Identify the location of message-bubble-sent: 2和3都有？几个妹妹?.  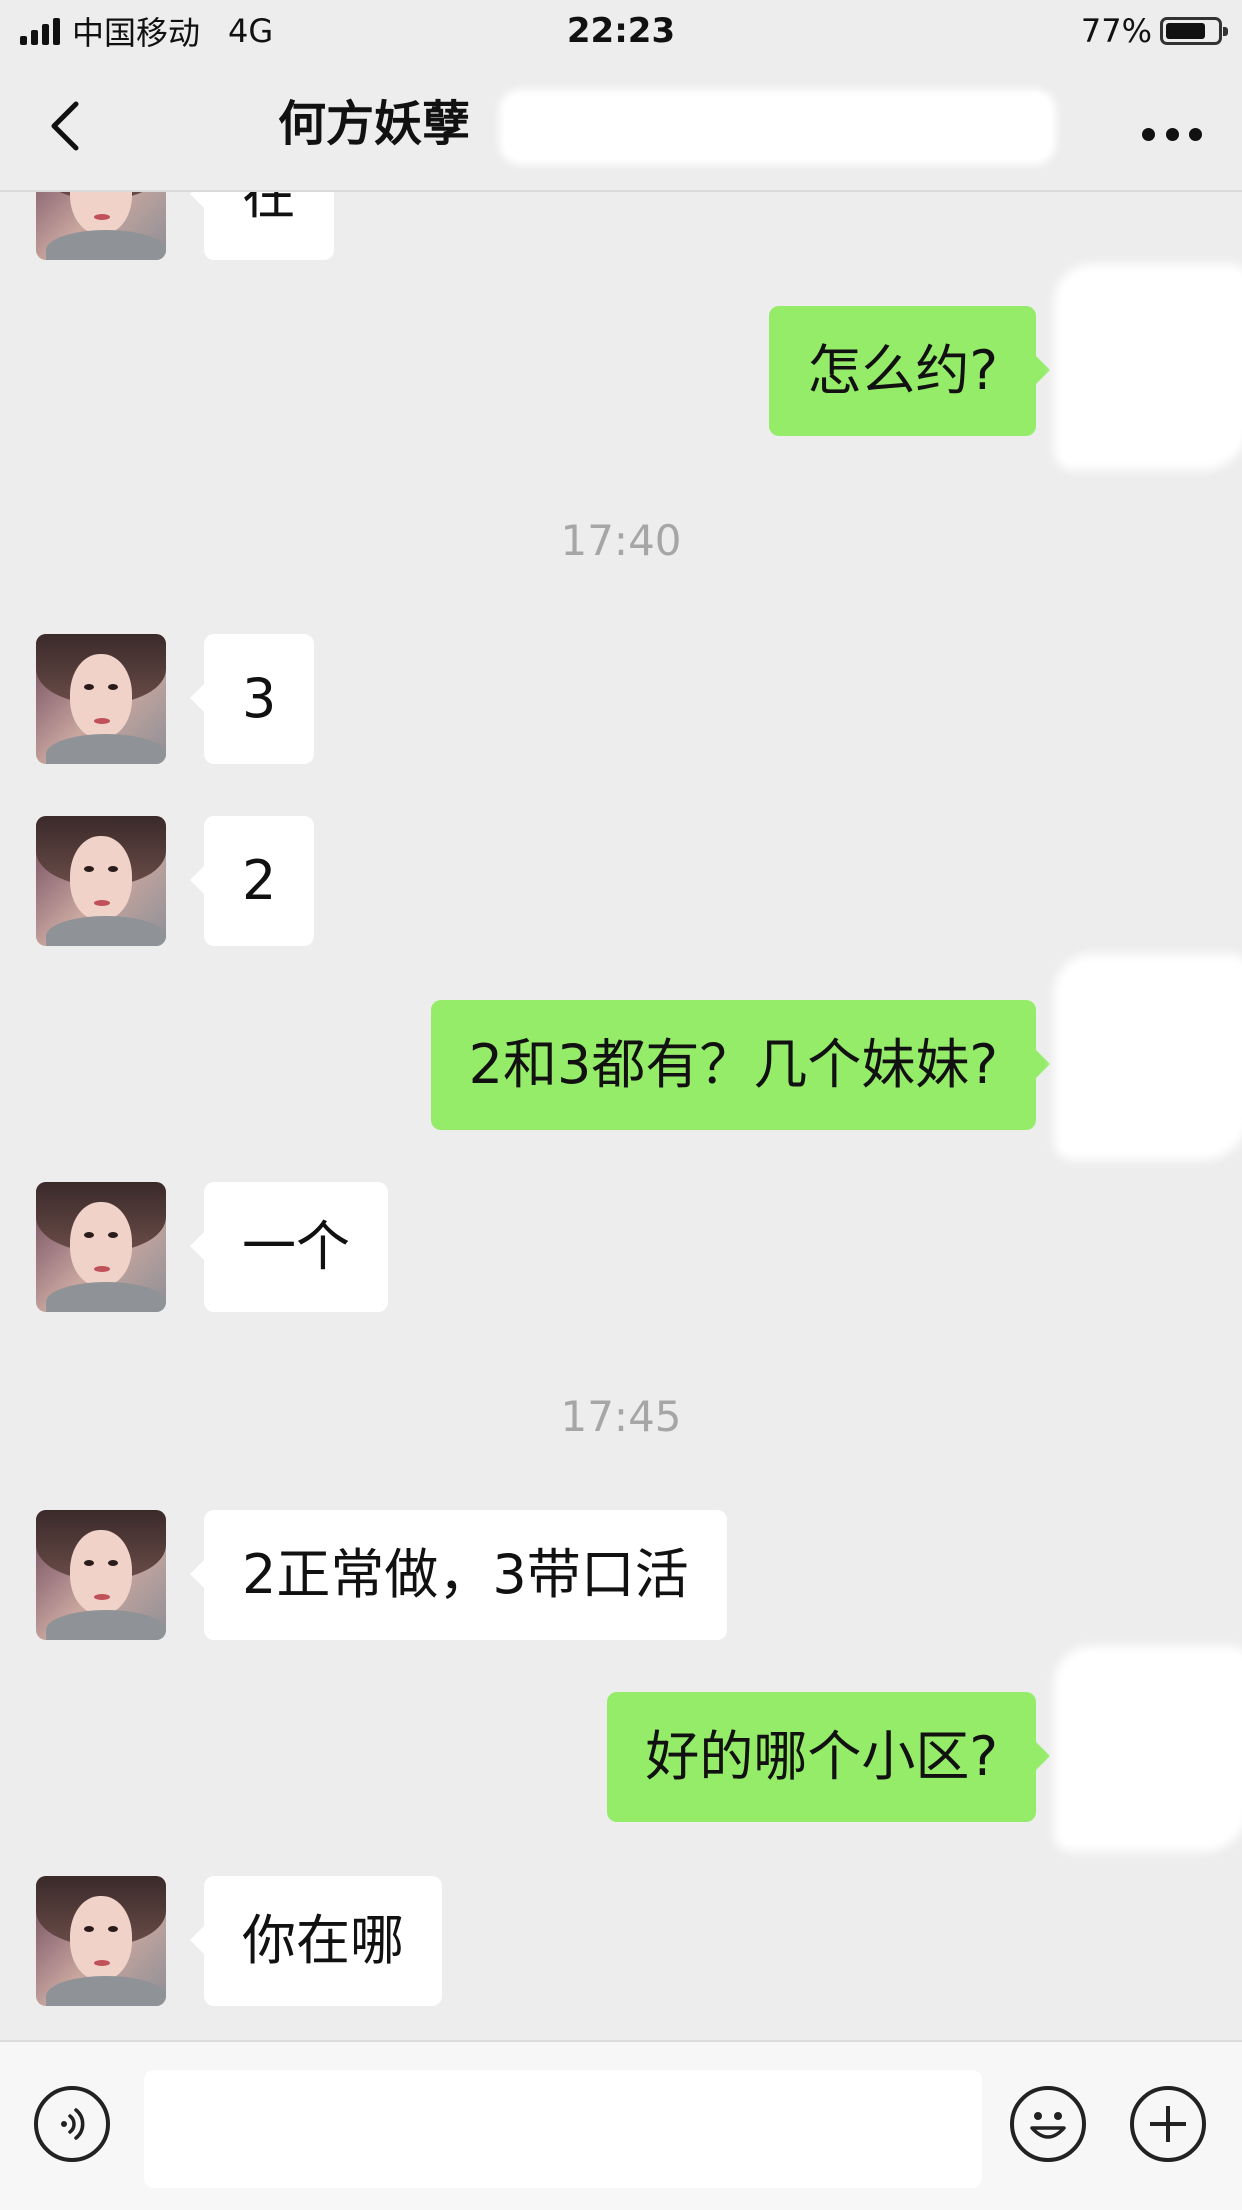
(740, 1065).